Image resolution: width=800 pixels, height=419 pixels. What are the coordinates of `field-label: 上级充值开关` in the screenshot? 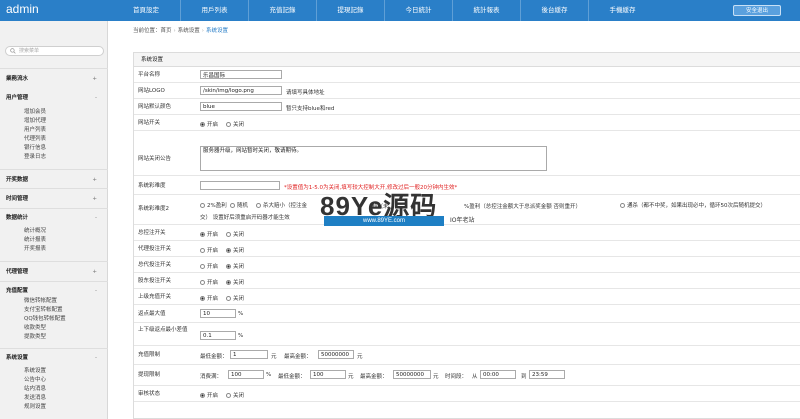 It's located at (155, 297).